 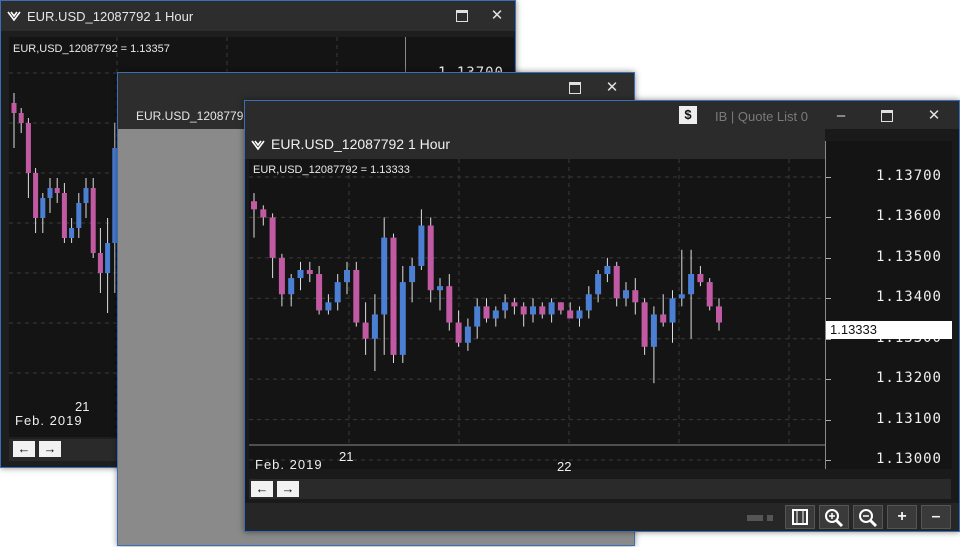 I want to click on front-minimize-button: –, so click(x=841, y=116).